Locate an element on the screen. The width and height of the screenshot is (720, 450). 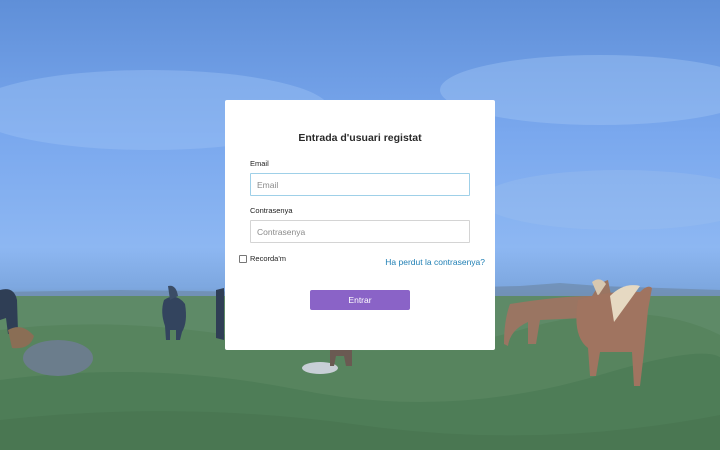
email-input is located at coordinates (360, 184).